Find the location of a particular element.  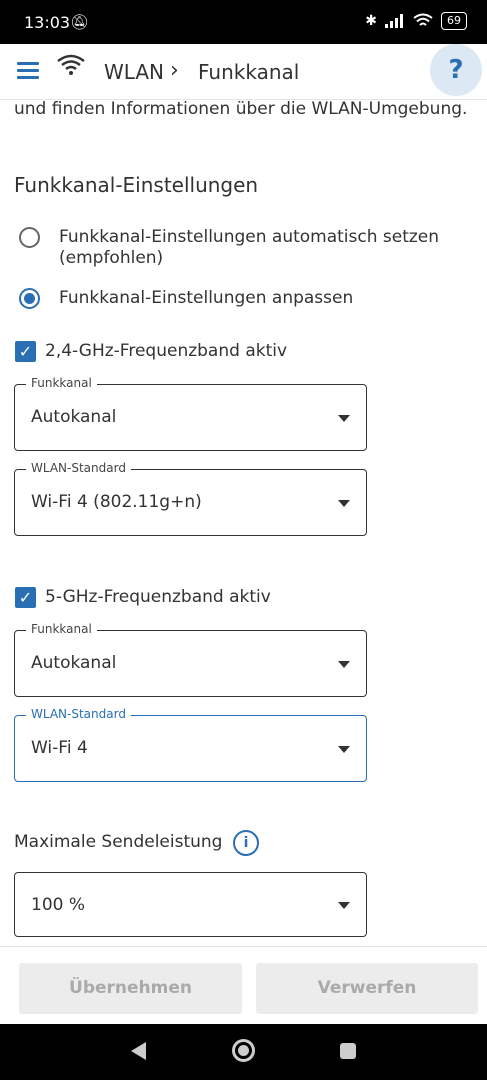

apply-button: Übernehmen is located at coordinates (130, 988).